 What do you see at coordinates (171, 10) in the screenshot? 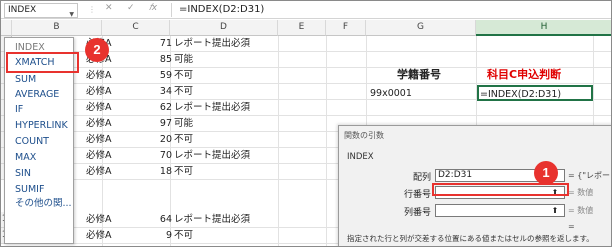
I see `formula-divider` at bounding box center [171, 10].